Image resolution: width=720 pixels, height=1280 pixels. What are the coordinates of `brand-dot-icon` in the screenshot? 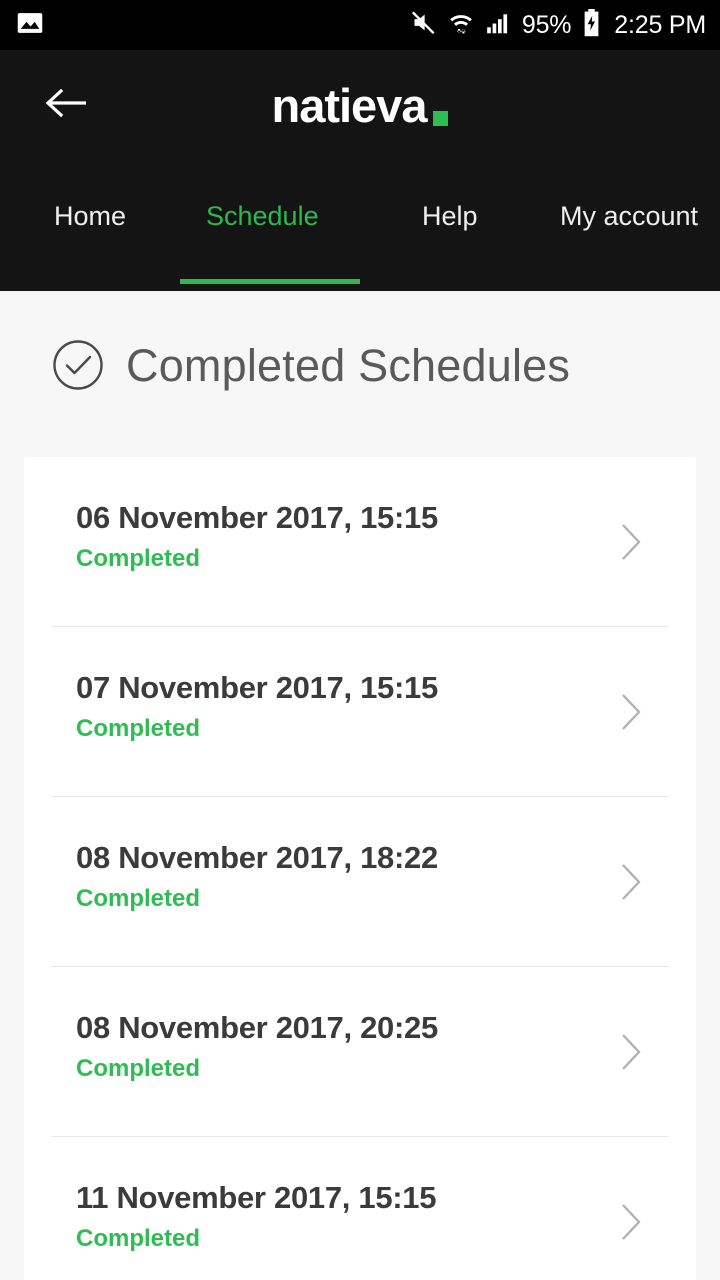 It's located at (441, 118).